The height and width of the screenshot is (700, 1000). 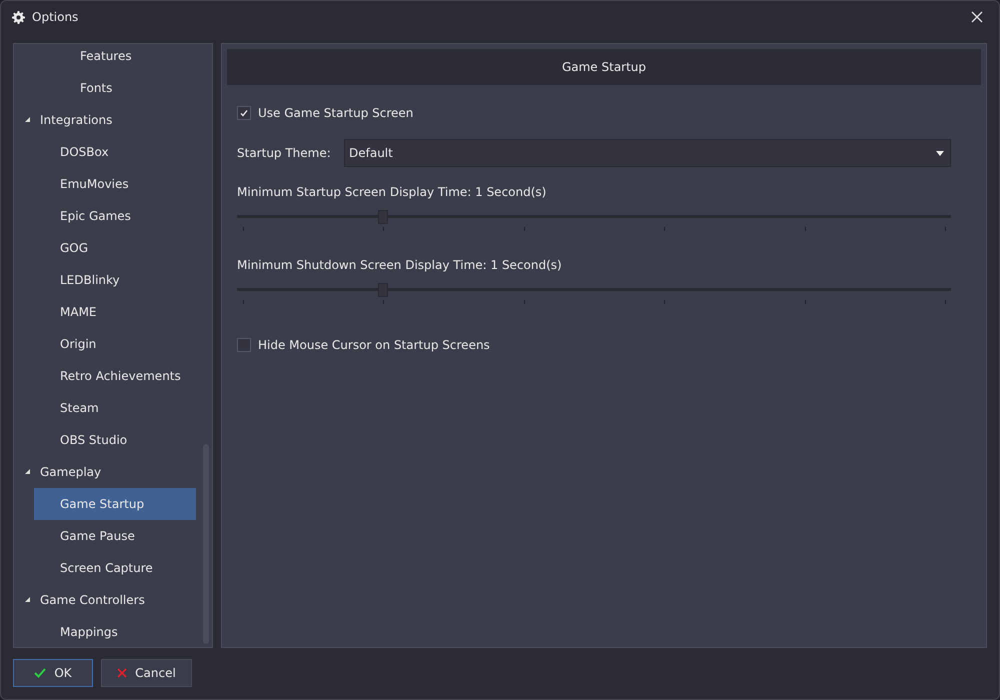 What do you see at coordinates (115, 344) in the screenshot?
I see `tree-item: Origin` at bounding box center [115, 344].